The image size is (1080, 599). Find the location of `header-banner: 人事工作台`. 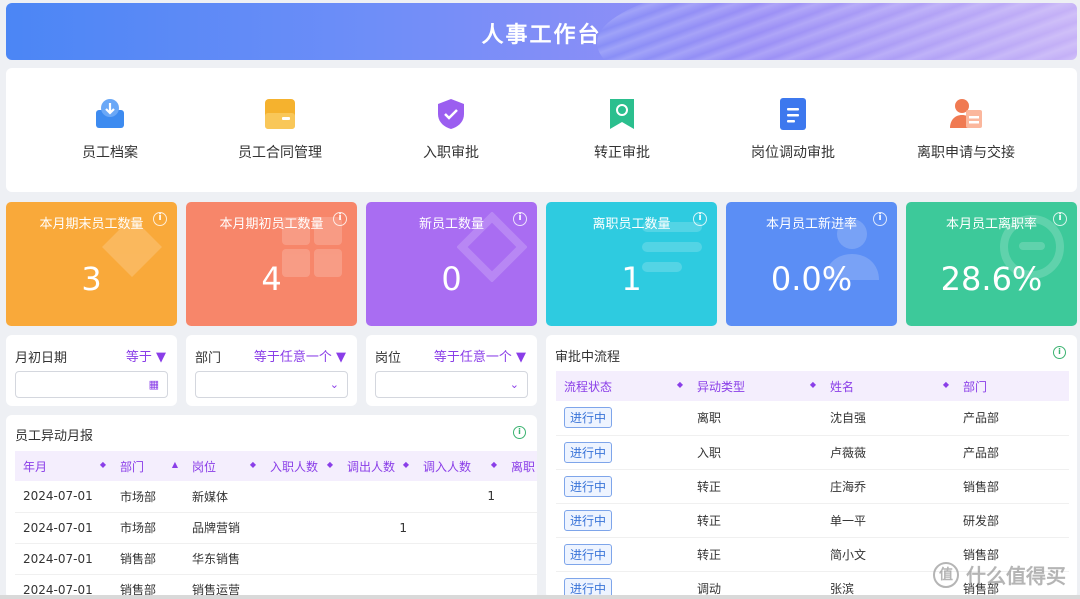

header-banner: 人事工作台 is located at coordinates (541, 31).